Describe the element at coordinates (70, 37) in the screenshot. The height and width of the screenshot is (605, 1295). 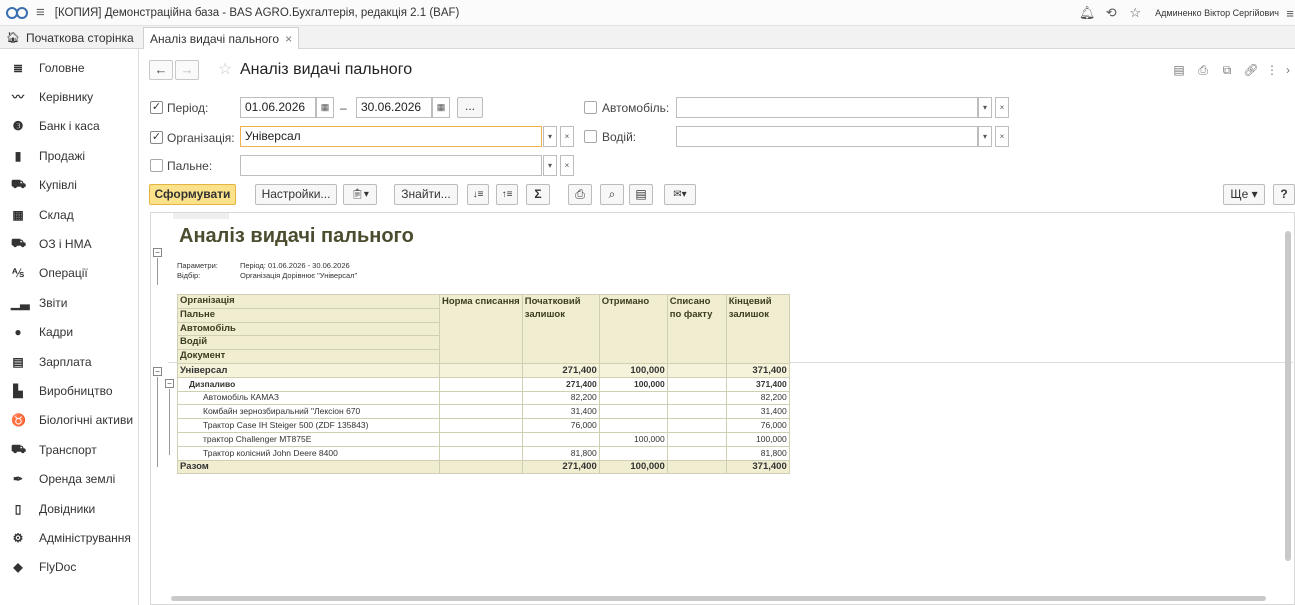
I see `tab-home: 🏠︎ Початкова сторінка` at that location.